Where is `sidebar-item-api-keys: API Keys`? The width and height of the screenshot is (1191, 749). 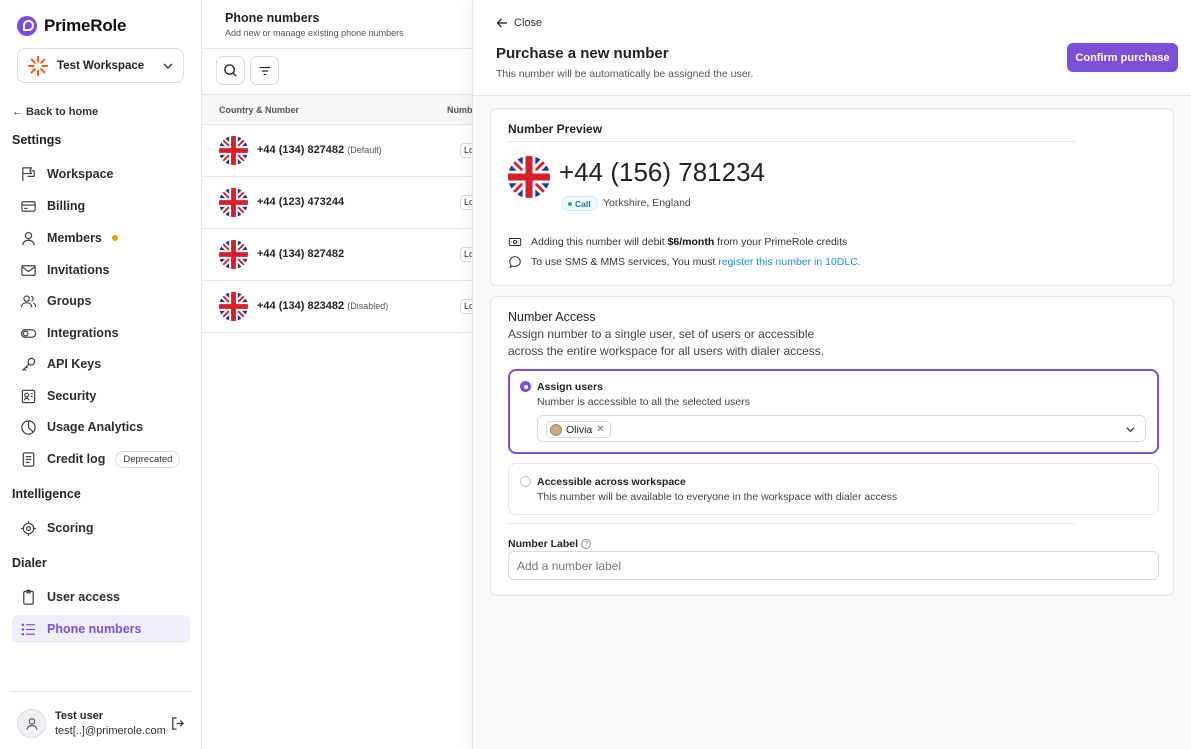 sidebar-item-api-keys: API Keys is located at coordinates (101, 364).